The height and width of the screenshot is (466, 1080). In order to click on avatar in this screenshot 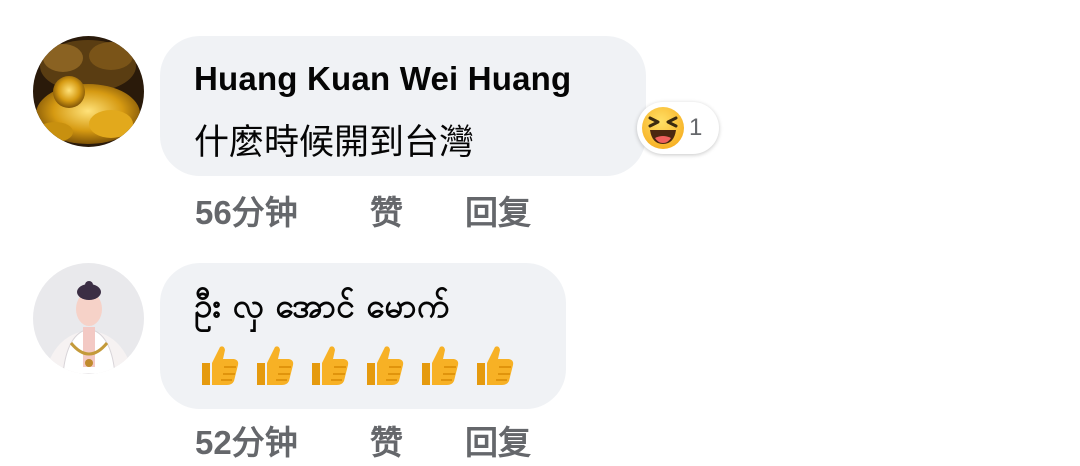, I will do `click(88, 318)`.